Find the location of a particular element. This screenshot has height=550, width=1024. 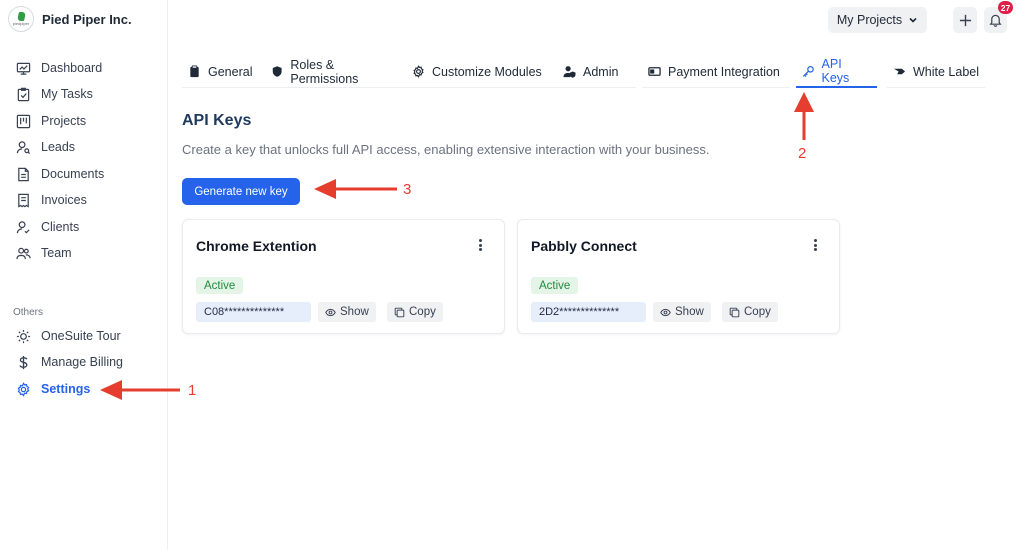

tab-payment-integration: Payment Integration is located at coordinates (716, 72).